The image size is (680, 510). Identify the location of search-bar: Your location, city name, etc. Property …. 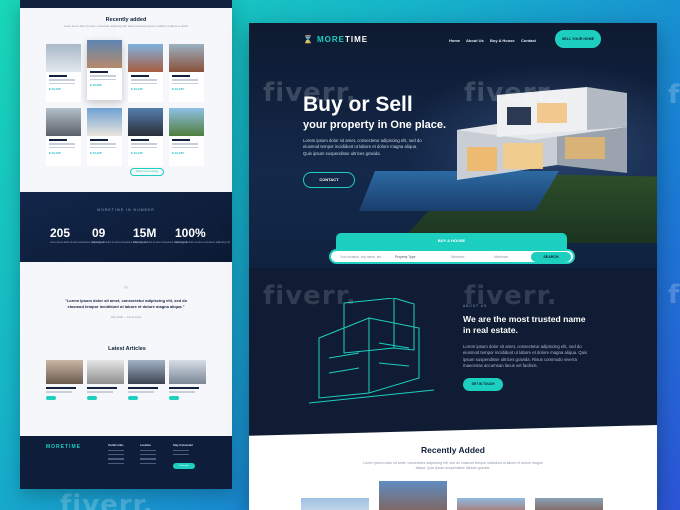
(452, 256).